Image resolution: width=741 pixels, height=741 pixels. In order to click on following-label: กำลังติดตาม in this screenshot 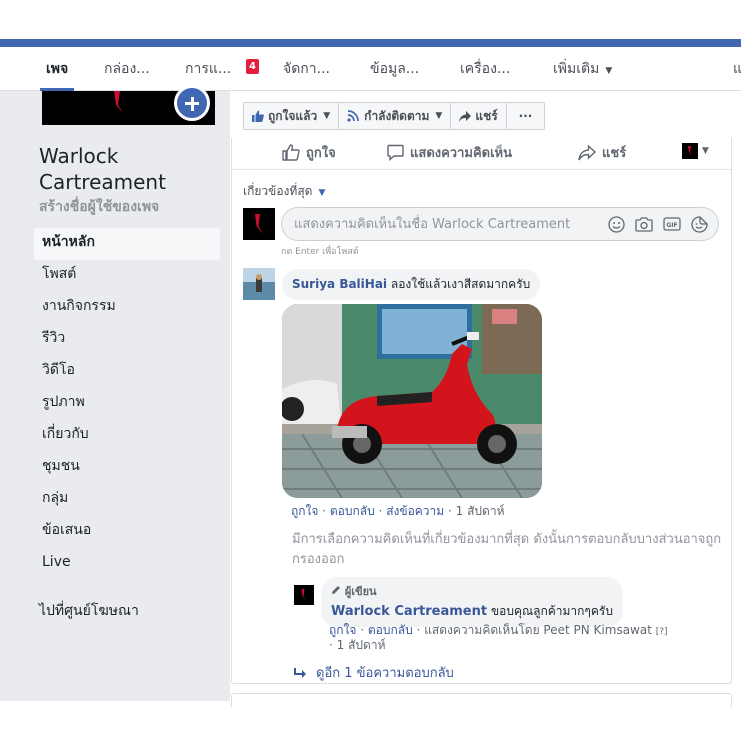, I will do `click(397, 116)`.